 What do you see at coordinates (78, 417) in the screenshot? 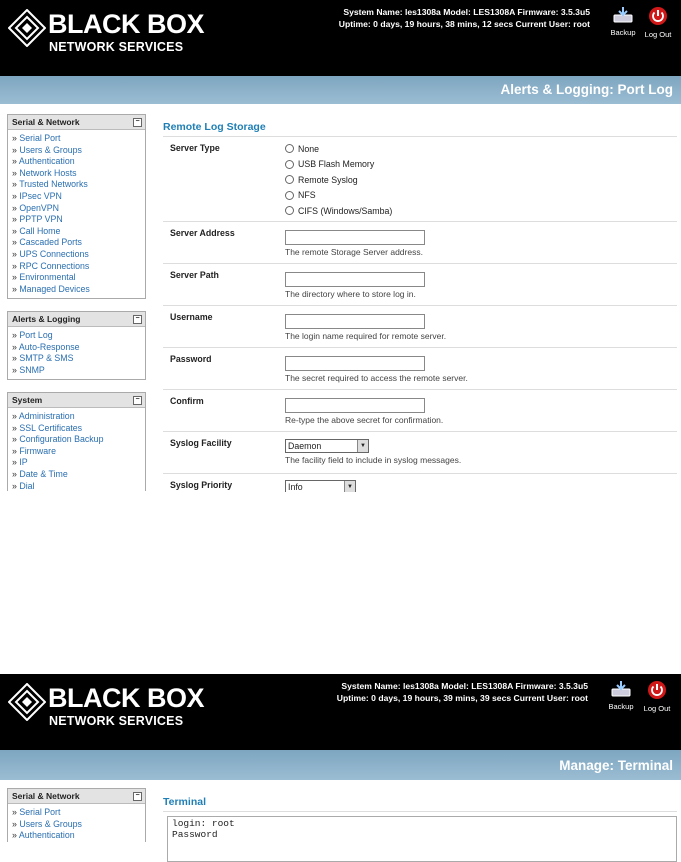
I see `sidebar-item: » Administration` at bounding box center [78, 417].